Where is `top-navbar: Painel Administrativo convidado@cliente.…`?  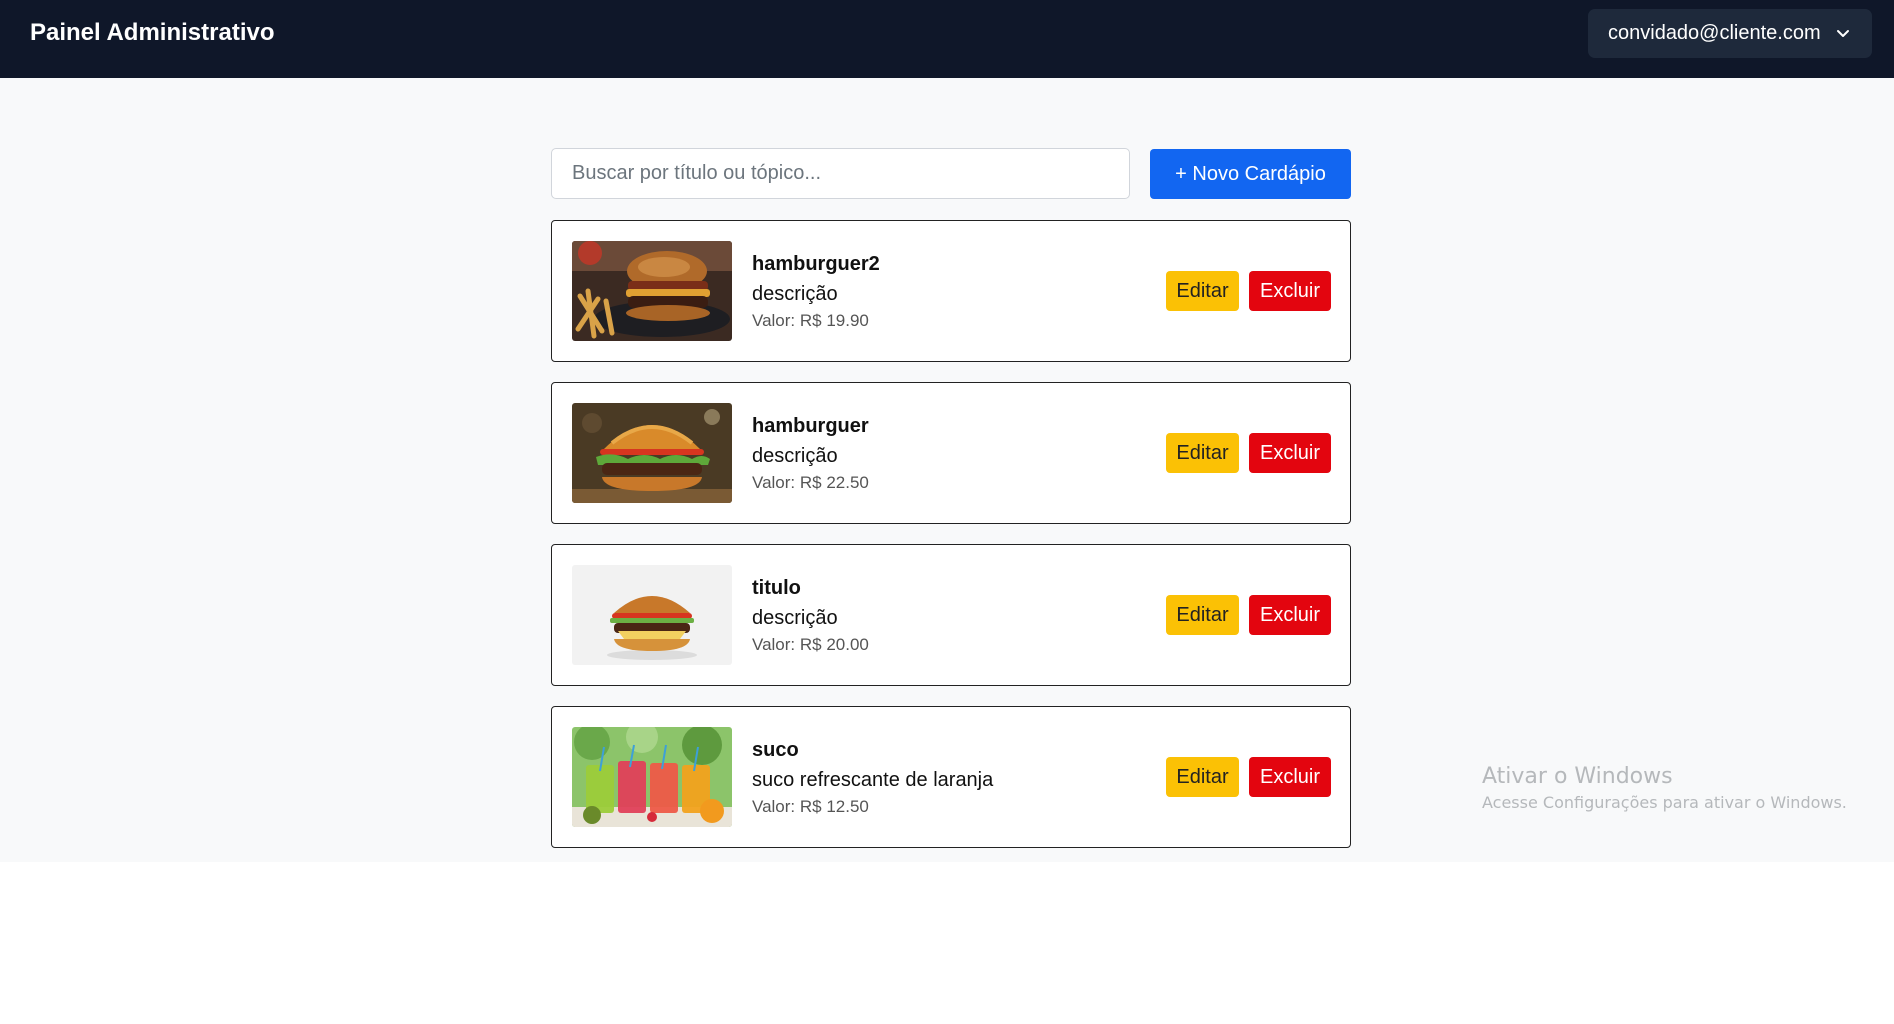 top-navbar: Painel Administrativo convidado@cliente.… is located at coordinates (947, 39).